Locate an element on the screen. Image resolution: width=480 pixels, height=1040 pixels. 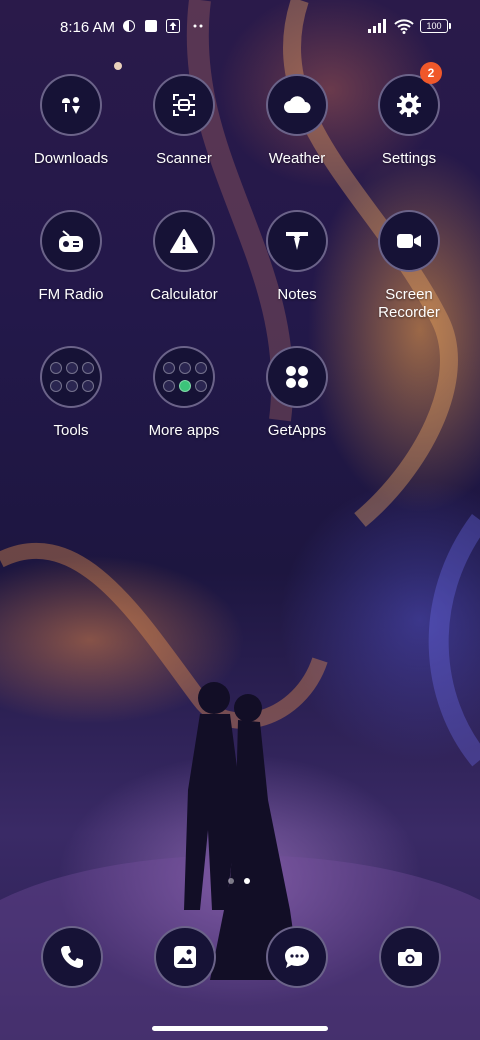
home-indicator is located at coordinates (240, 1028).